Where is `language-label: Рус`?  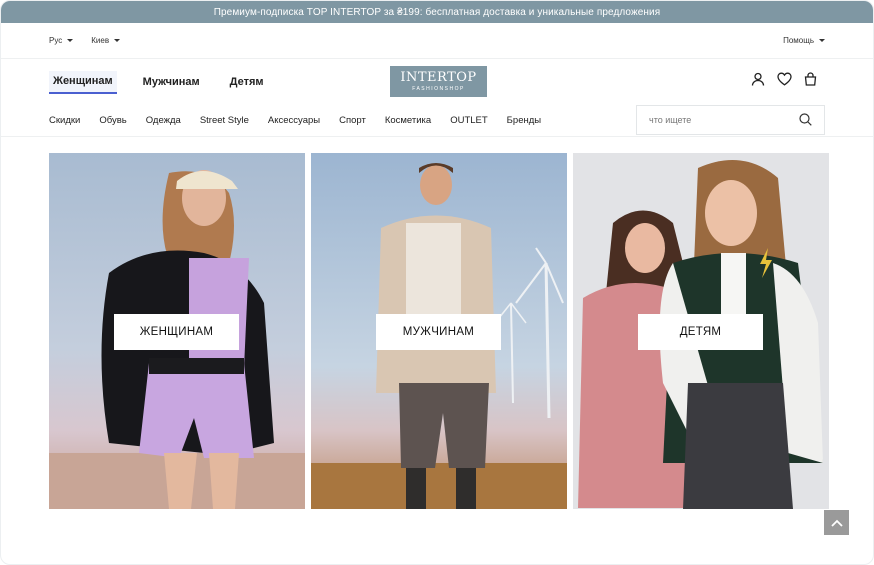
language-label: Рус is located at coordinates (56, 40).